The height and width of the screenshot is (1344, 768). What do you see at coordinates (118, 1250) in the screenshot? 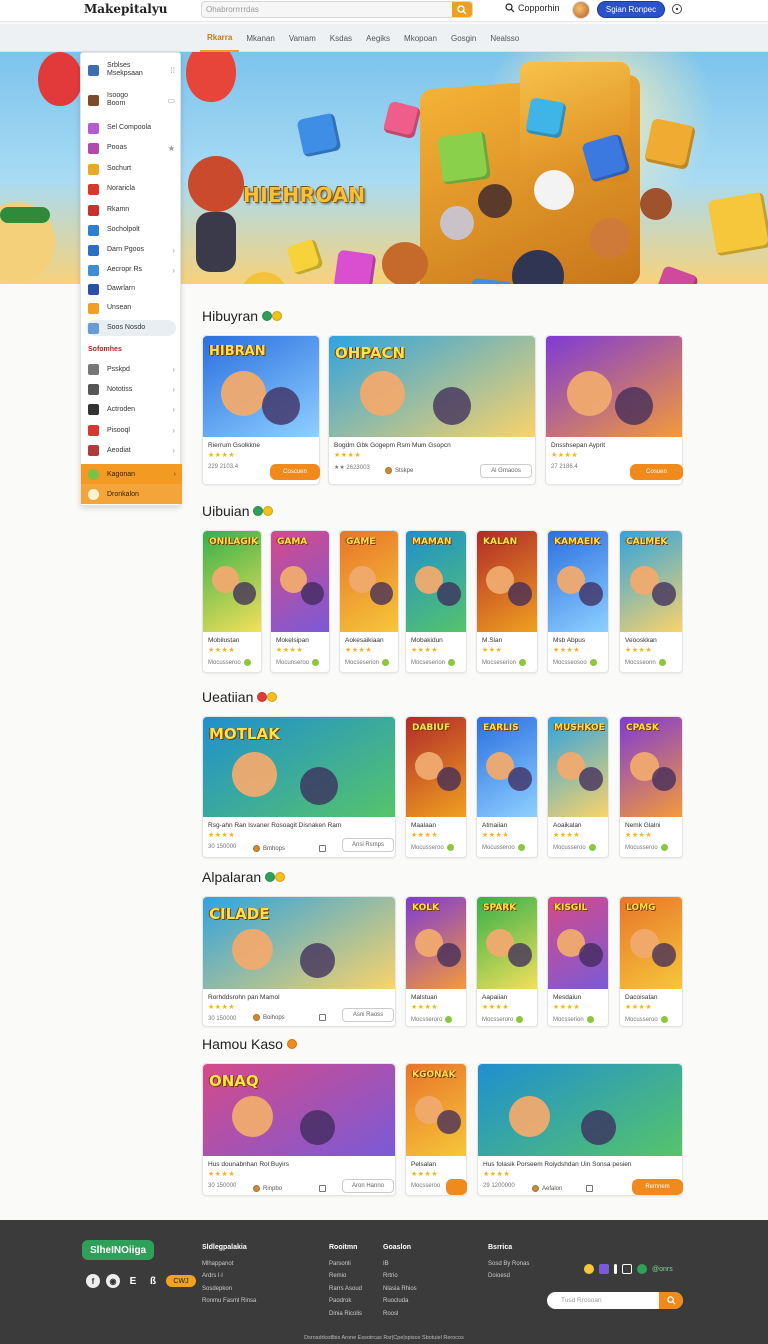
I see `footer-brand: SlheINOiiga` at bounding box center [118, 1250].